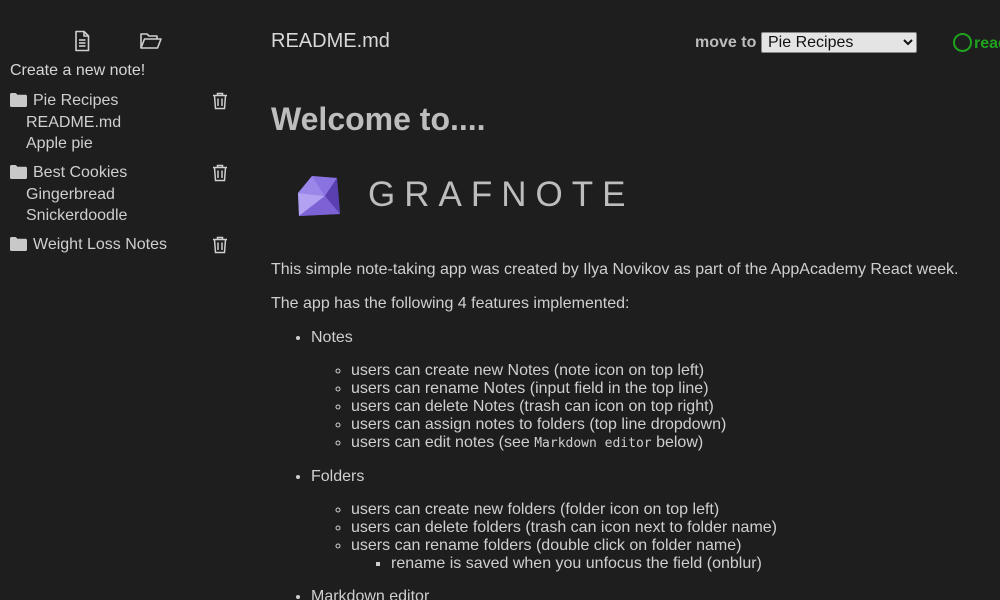 This screenshot has height=600, width=1000. What do you see at coordinates (82, 41) in the screenshot?
I see `file-icon` at bounding box center [82, 41].